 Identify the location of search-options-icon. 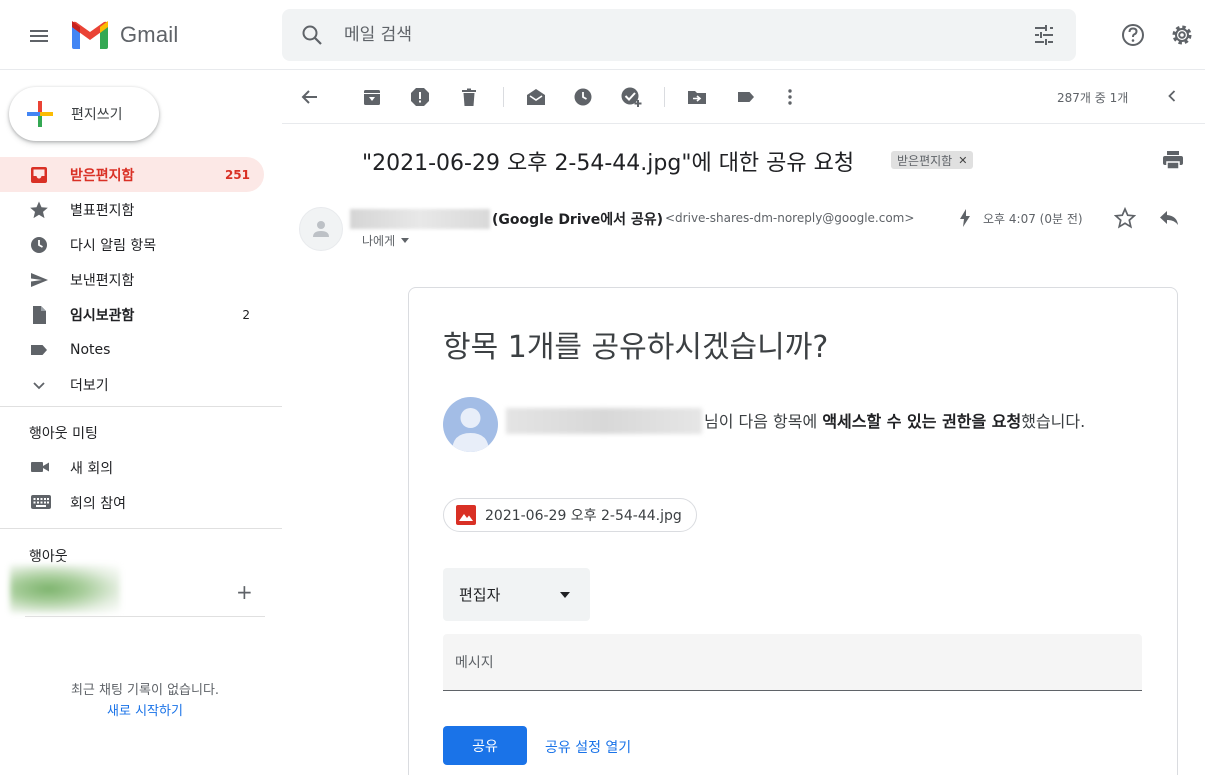
(1044, 37).